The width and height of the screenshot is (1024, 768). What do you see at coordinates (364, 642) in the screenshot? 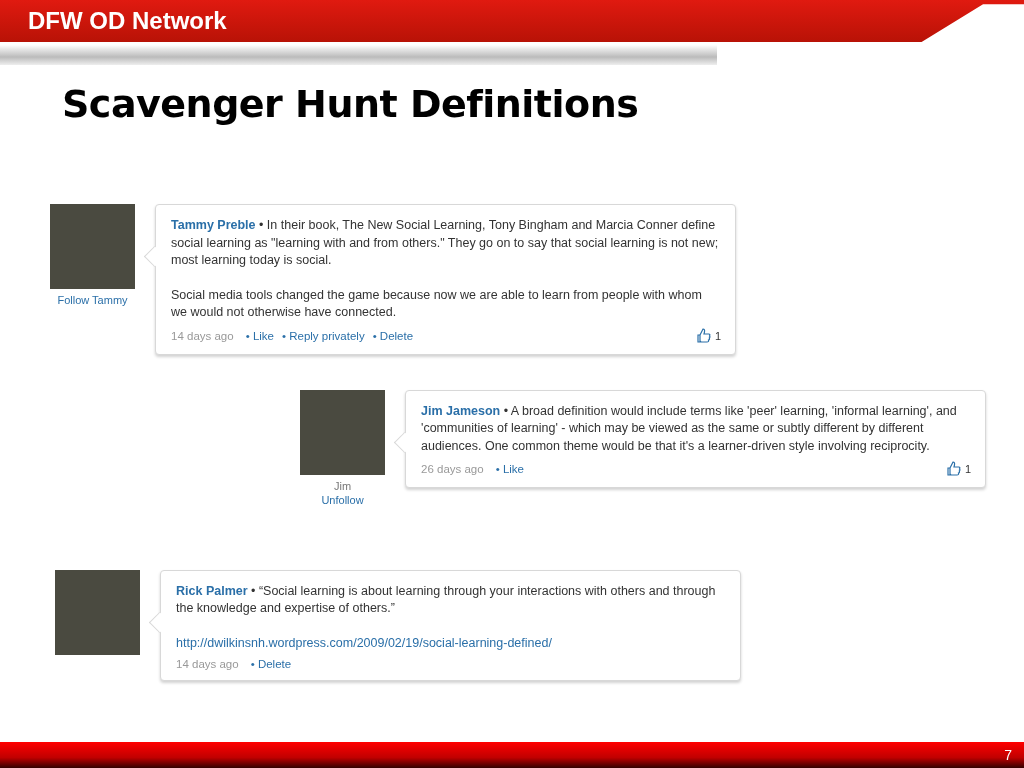
I see `url-link: http://dwilkinsnh.wordpress.com/2009/02/19/social-learning-defined/` at bounding box center [364, 642].